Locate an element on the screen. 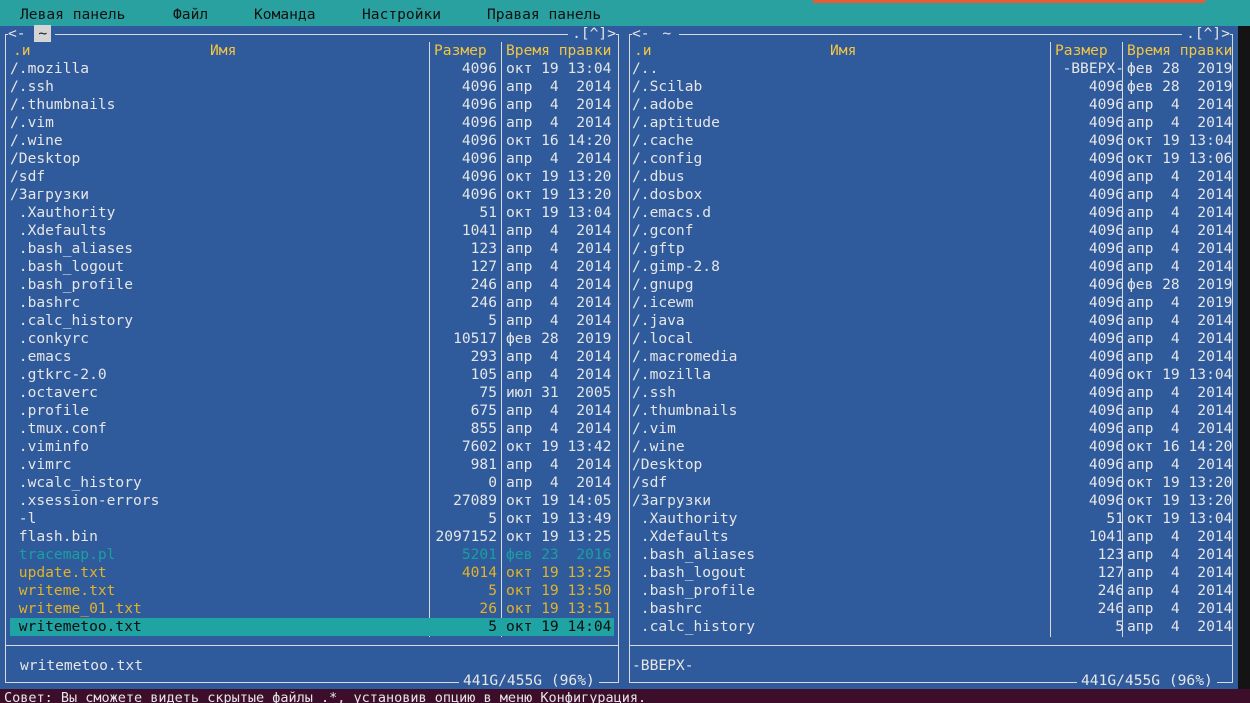  file-row: /.local 4096 апр 4 2014 is located at coordinates (932, 339).